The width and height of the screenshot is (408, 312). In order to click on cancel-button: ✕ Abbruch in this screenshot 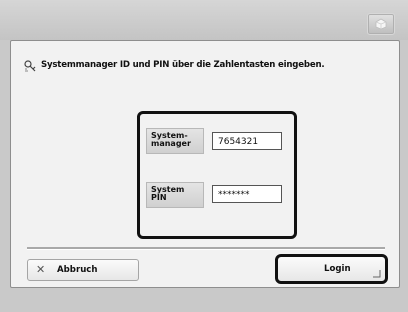, I will do `click(83, 270)`.